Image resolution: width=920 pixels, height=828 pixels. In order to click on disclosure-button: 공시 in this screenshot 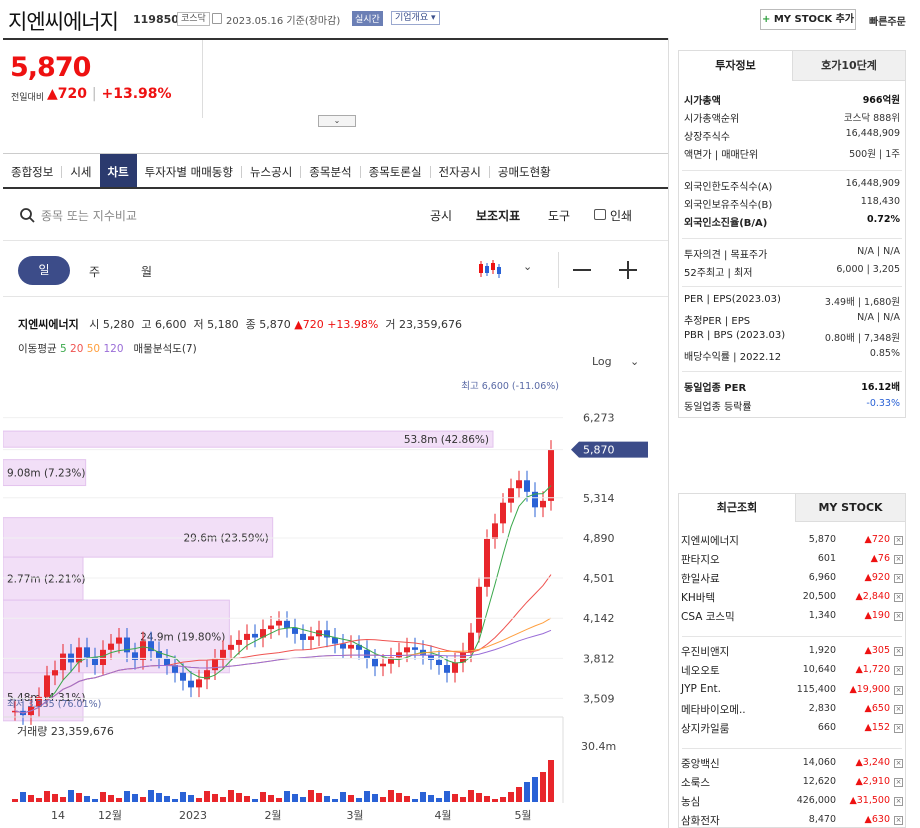, I will do `click(441, 215)`.